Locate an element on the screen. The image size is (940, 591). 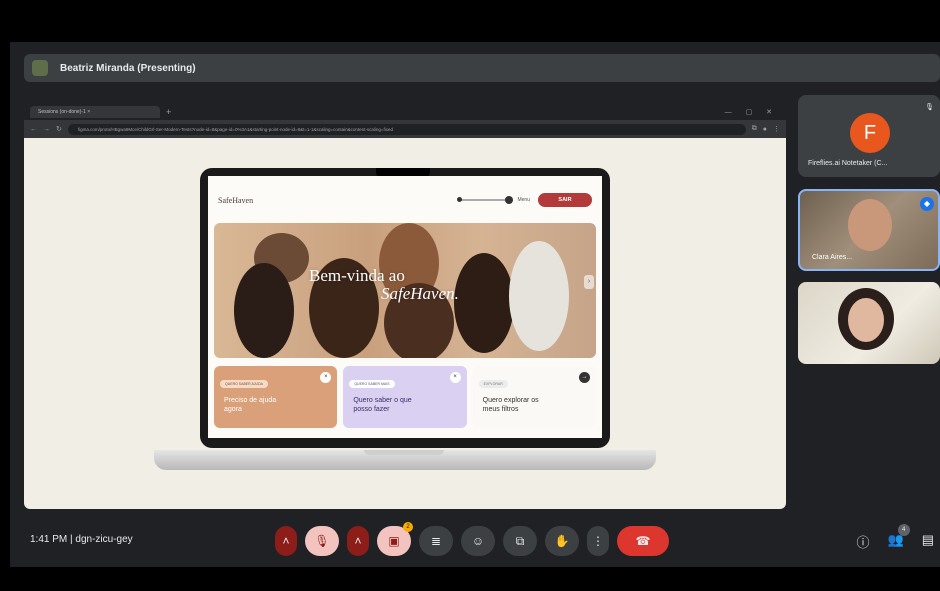
card-chip: QUERO SABER AJUDA is located at coordinates (244, 384).